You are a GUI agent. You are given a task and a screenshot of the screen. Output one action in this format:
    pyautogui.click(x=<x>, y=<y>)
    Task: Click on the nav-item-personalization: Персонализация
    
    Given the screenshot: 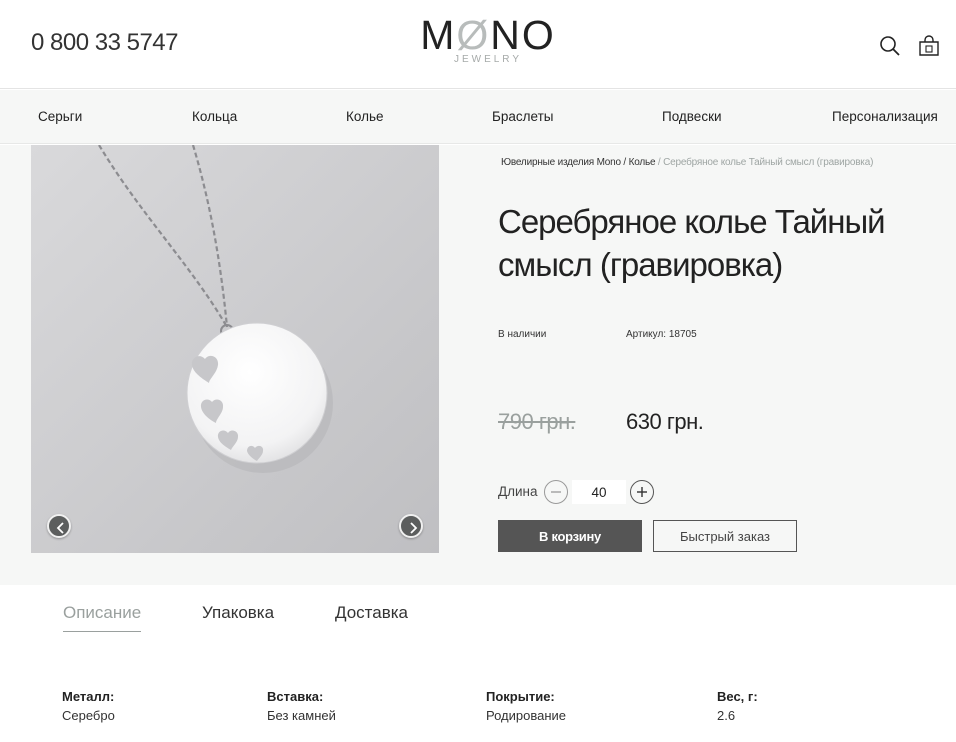 What is the action you would take?
    pyautogui.click(x=885, y=116)
    